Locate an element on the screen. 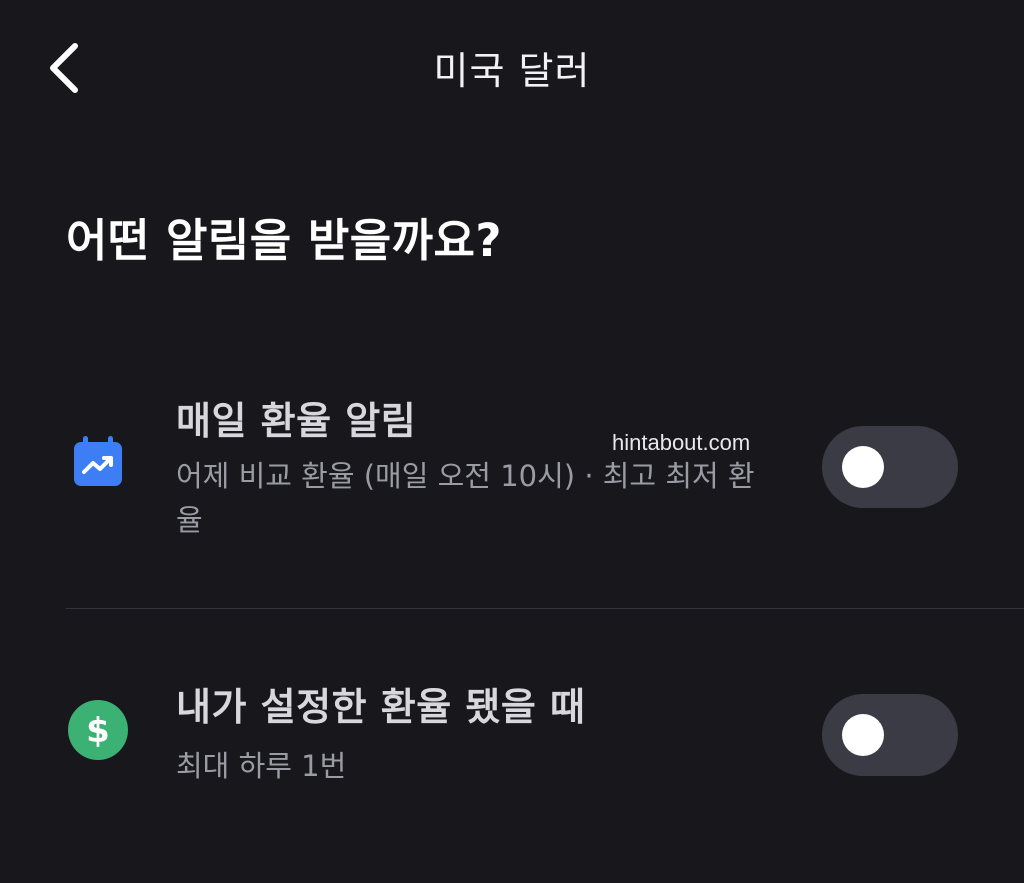  watermark-text: hintabout.com is located at coordinates (681, 442).